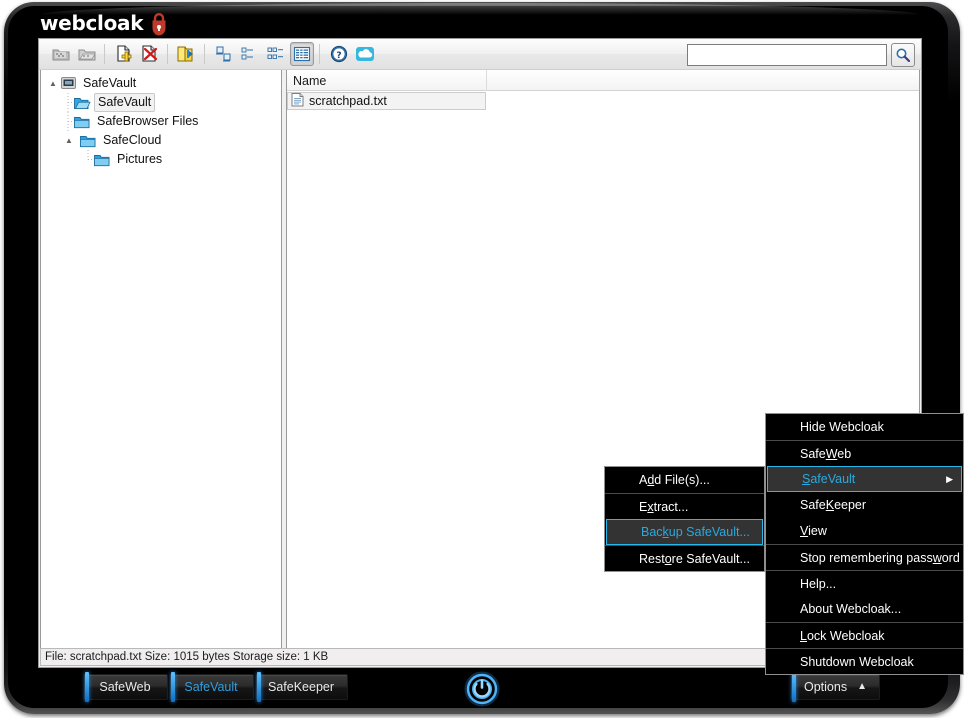 The height and width of the screenshot is (718, 964). I want to click on column-header-blank, so click(703, 80).